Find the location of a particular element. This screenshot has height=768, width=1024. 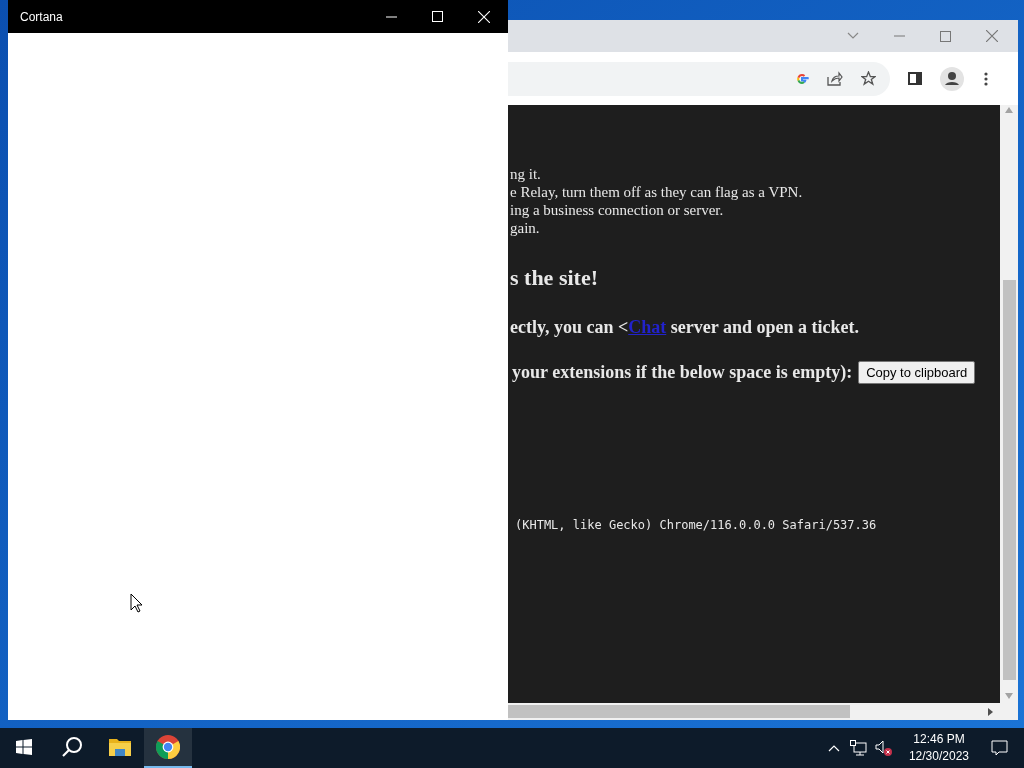

user-agent-text: (KHTML, like Gecko) Chrome/116.0.0.0 Safari/537.36 is located at coordinates (696, 525).